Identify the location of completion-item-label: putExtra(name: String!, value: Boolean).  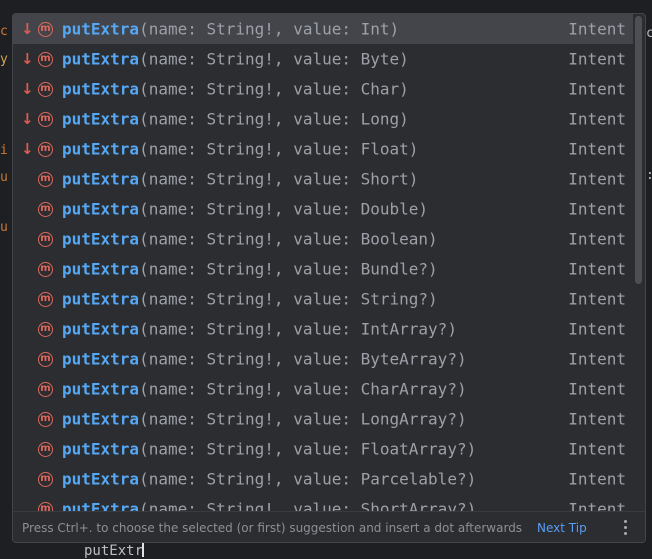
(250, 239).